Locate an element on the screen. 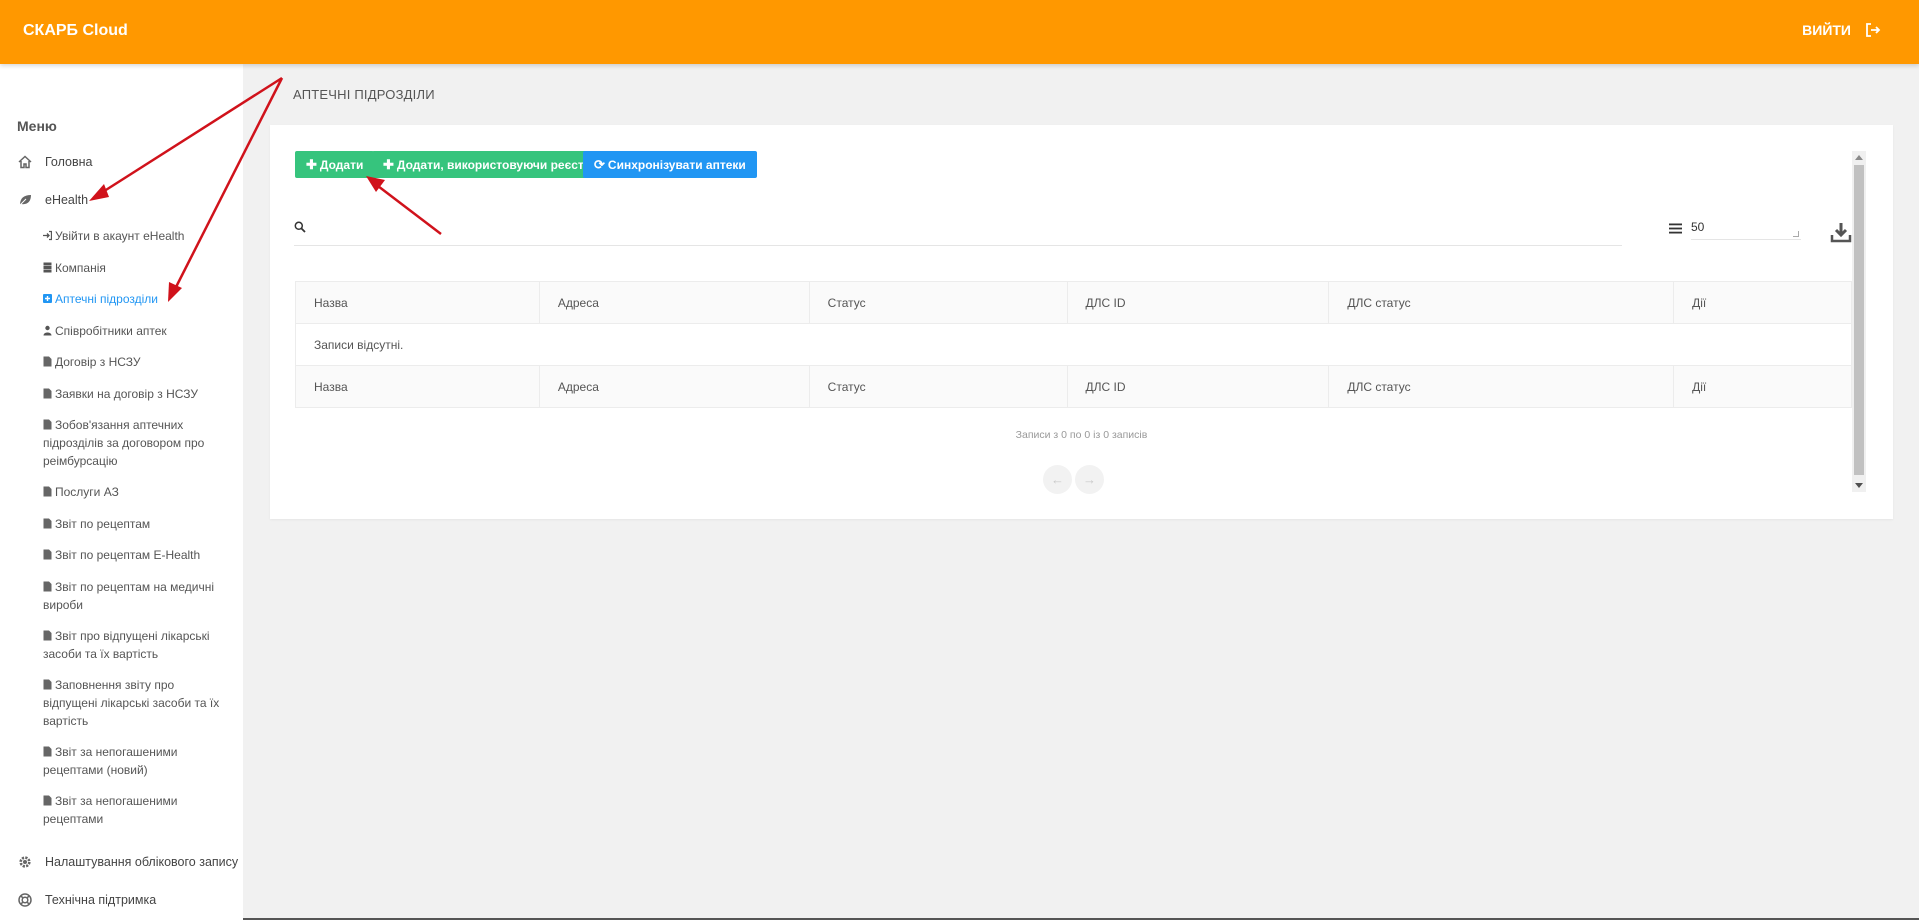 The height and width of the screenshot is (920, 1919). page-size-value: 50 is located at coordinates (1698, 227).